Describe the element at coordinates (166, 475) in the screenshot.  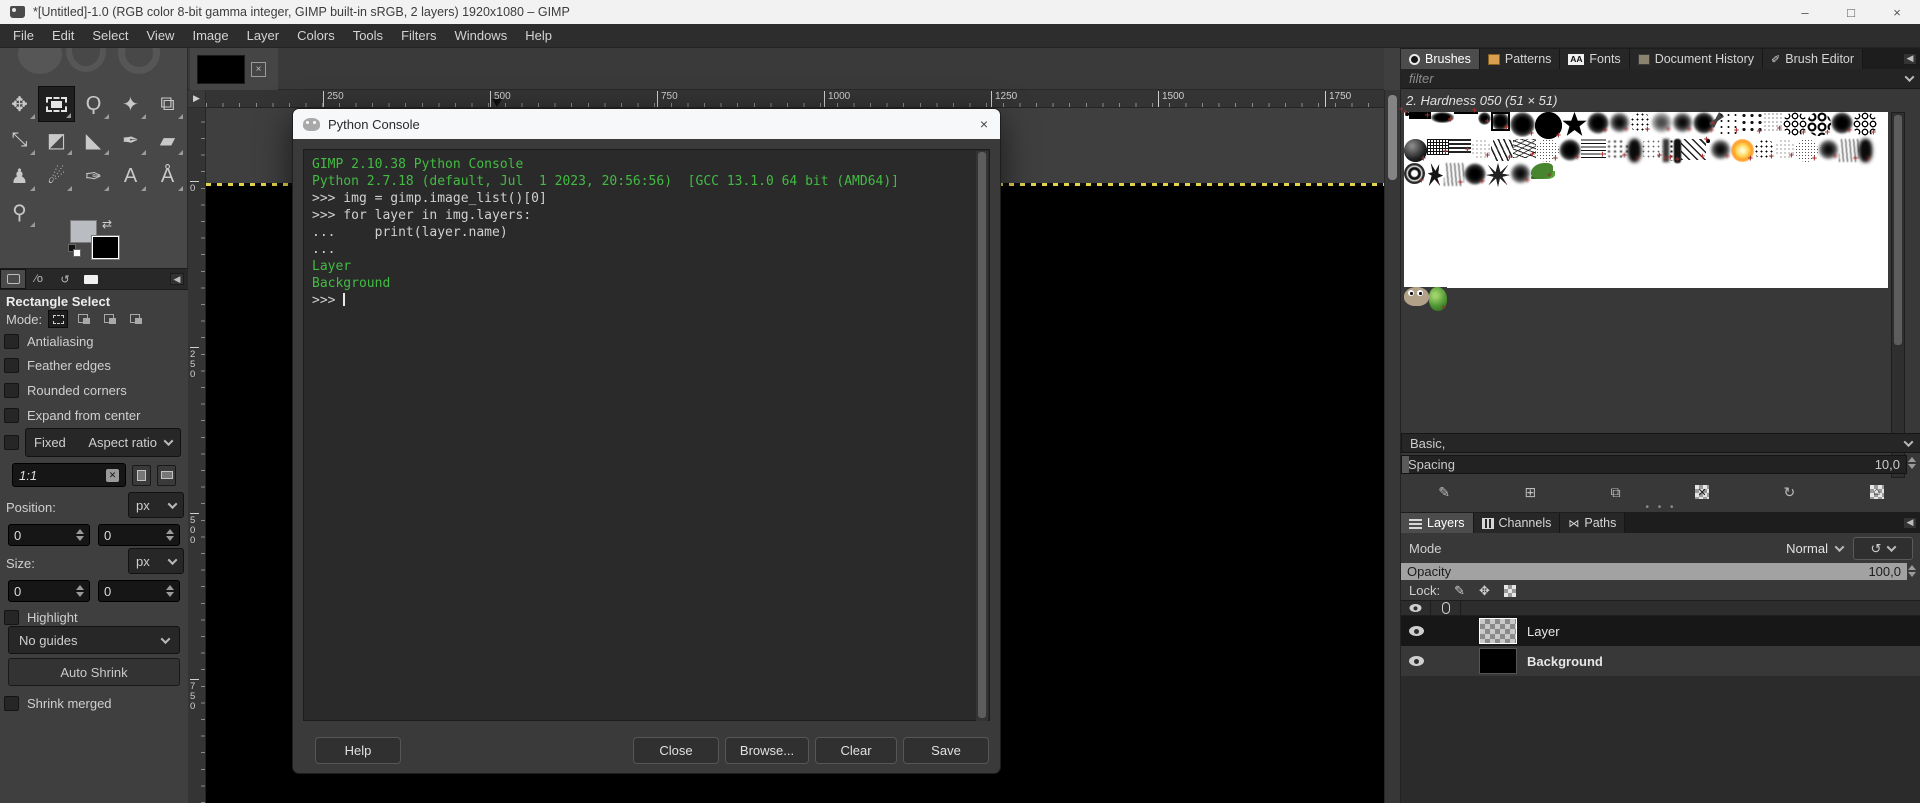
I see `landscape-button` at that location.